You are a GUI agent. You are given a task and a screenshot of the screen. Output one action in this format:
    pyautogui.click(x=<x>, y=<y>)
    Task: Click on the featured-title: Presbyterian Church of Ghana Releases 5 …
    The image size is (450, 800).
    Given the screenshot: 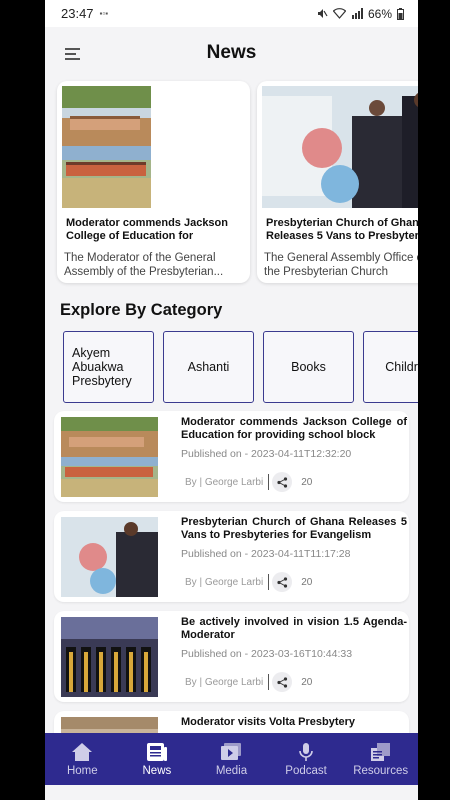 What is the action you would take?
    pyautogui.click(x=342, y=229)
    